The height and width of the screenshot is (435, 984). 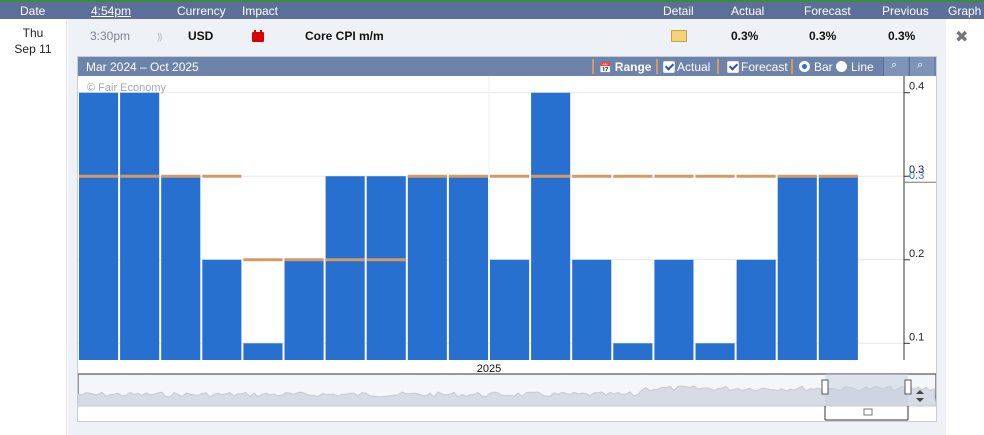 What do you see at coordinates (633, 67) in the screenshot?
I see `range-button-label: Range` at bounding box center [633, 67].